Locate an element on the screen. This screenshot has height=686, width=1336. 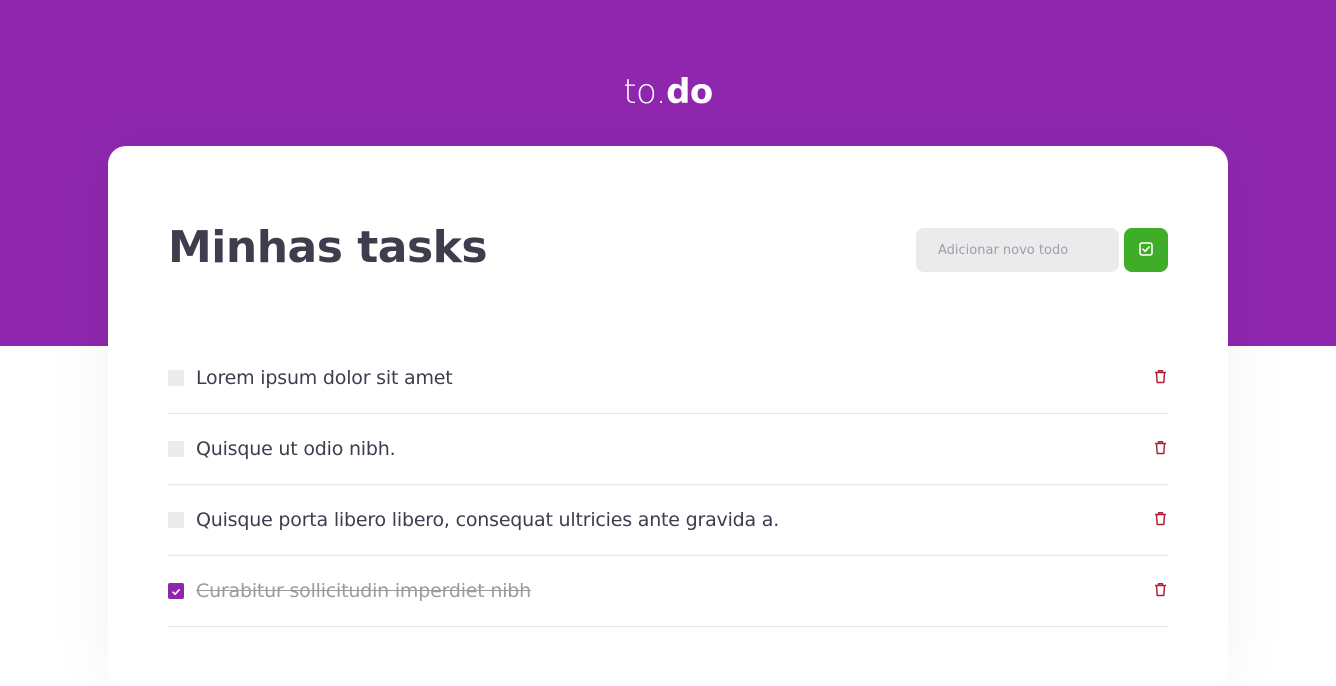
task-text: Lorem ipsum dolor sit amet is located at coordinates (324, 378).